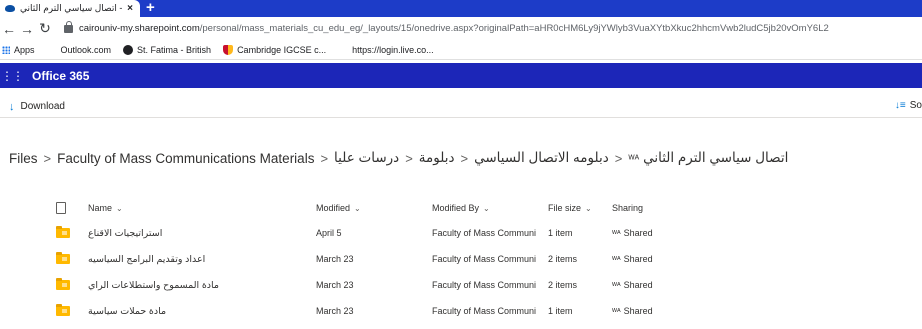 The image size is (922, 329). I want to click on browser-tab: اتصال سياسي الترم الثاني - OneDrive ×, so click(70, 8).